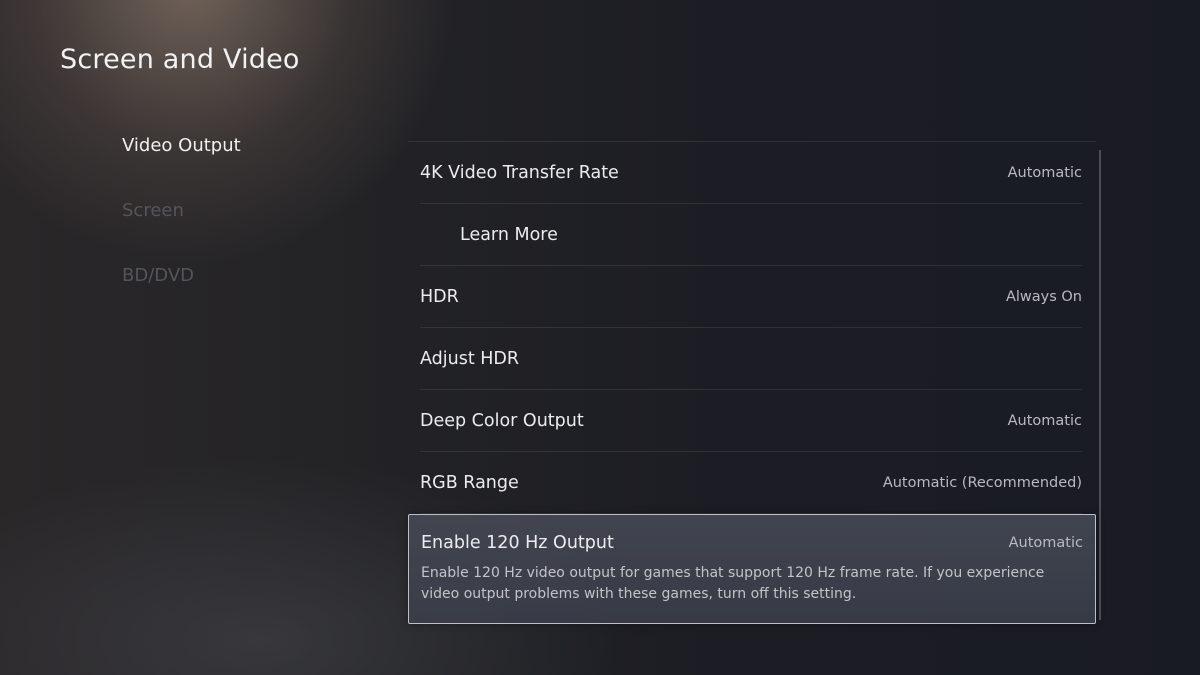  Describe the element at coordinates (252, 160) in the screenshot. I see `sidebar-item-video-output: Video Output` at that location.